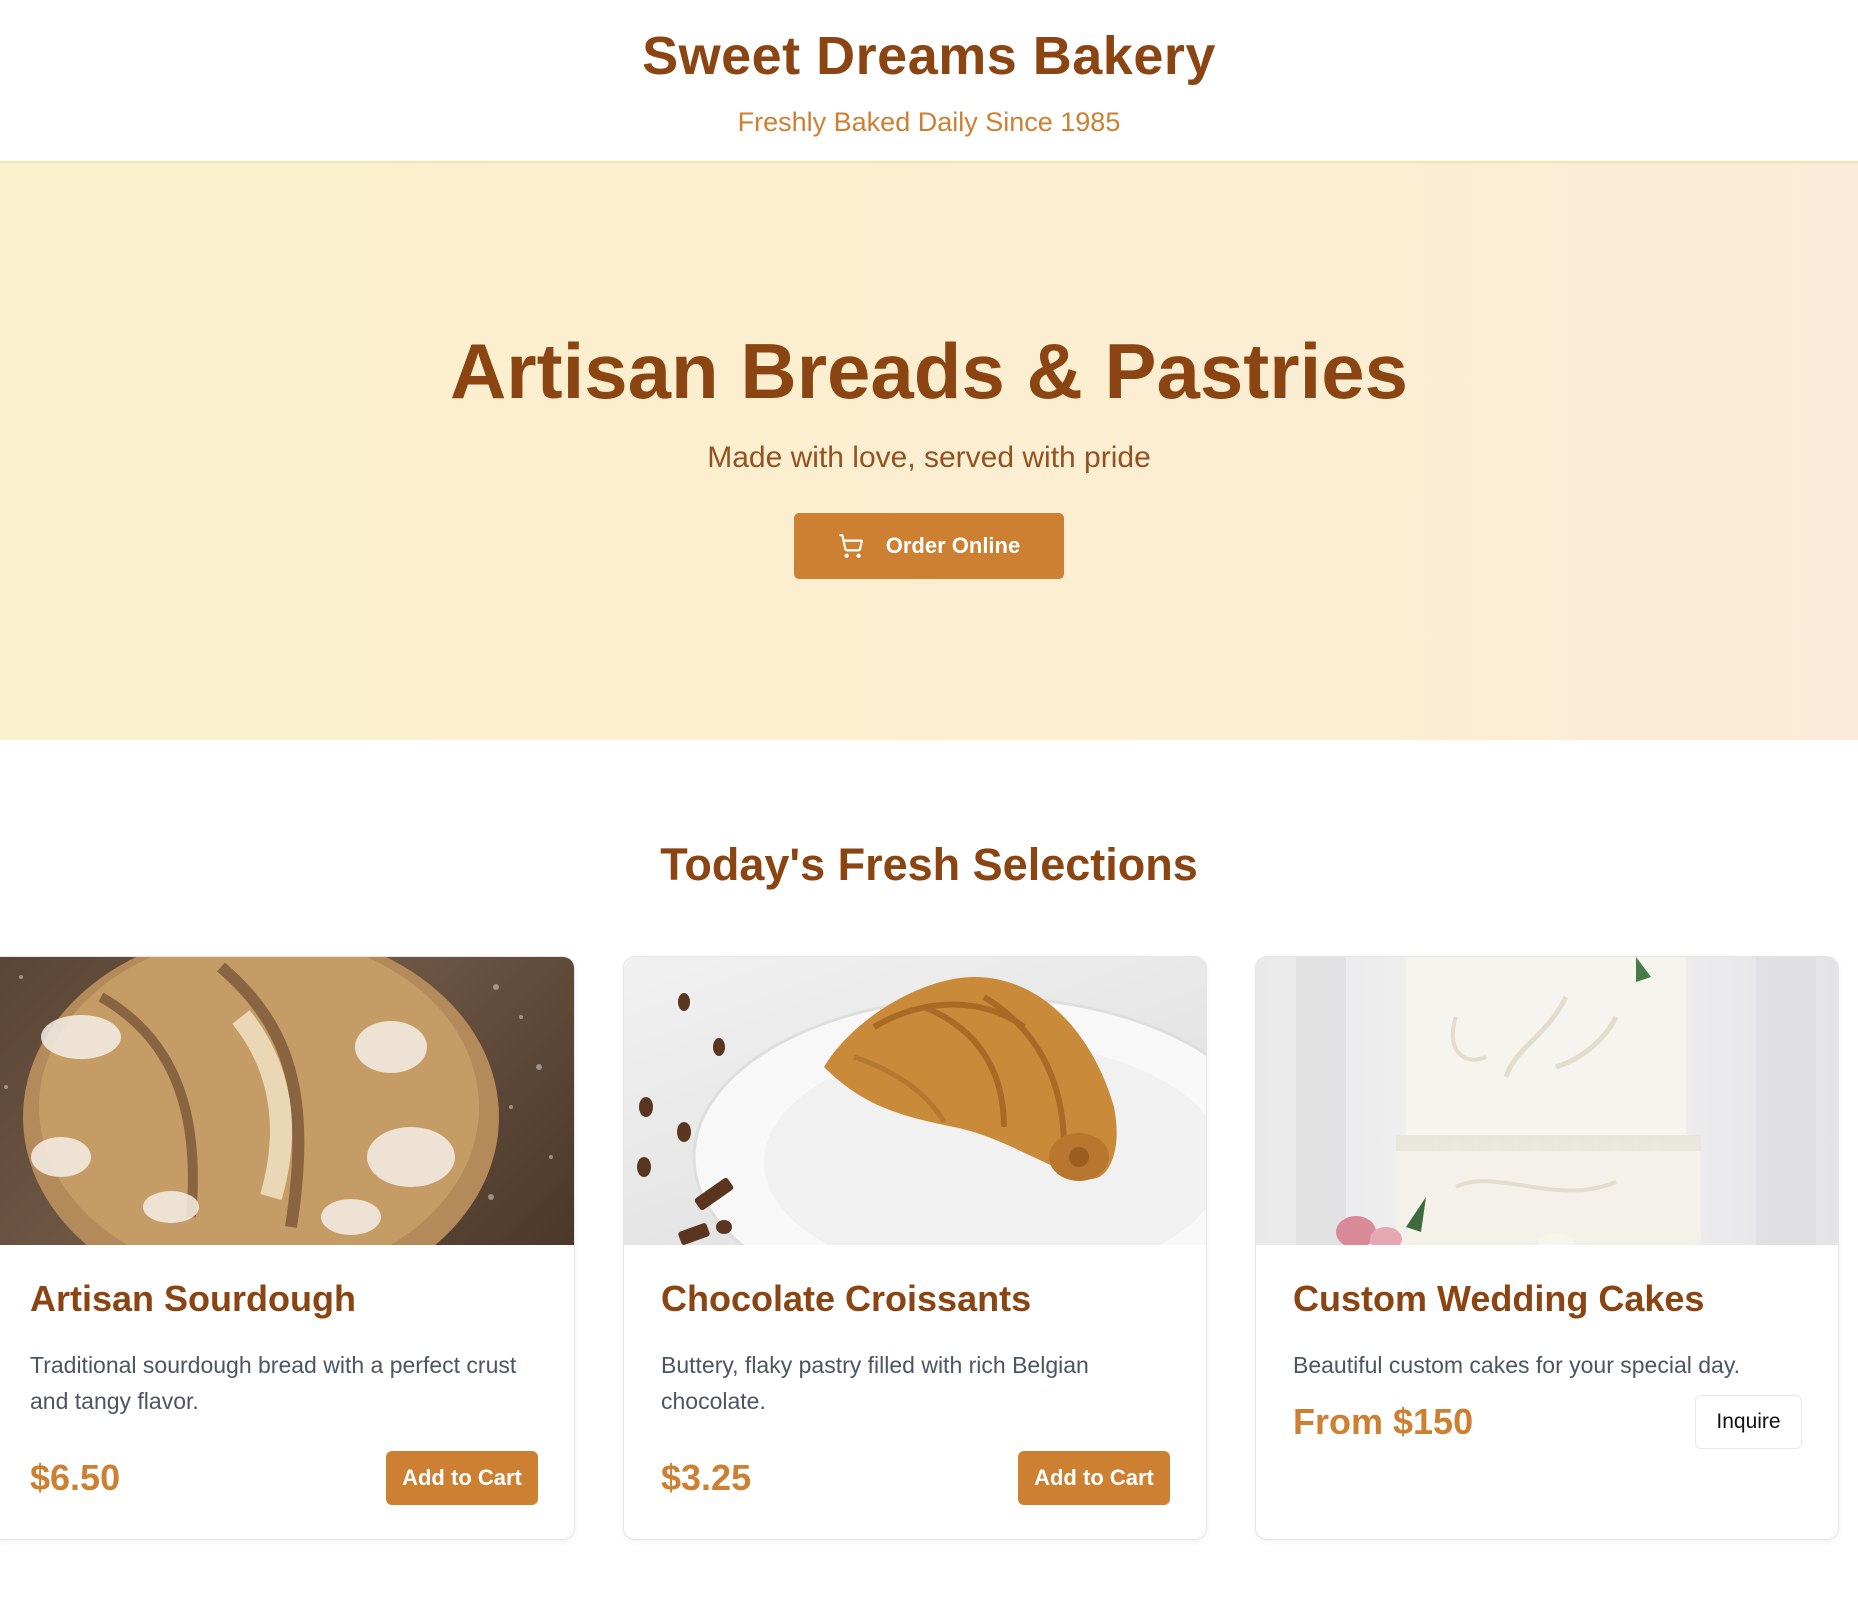 The image size is (1858, 1599). What do you see at coordinates (929, 371) in the screenshot?
I see `hero-title: Artisan Breads & Pastries` at bounding box center [929, 371].